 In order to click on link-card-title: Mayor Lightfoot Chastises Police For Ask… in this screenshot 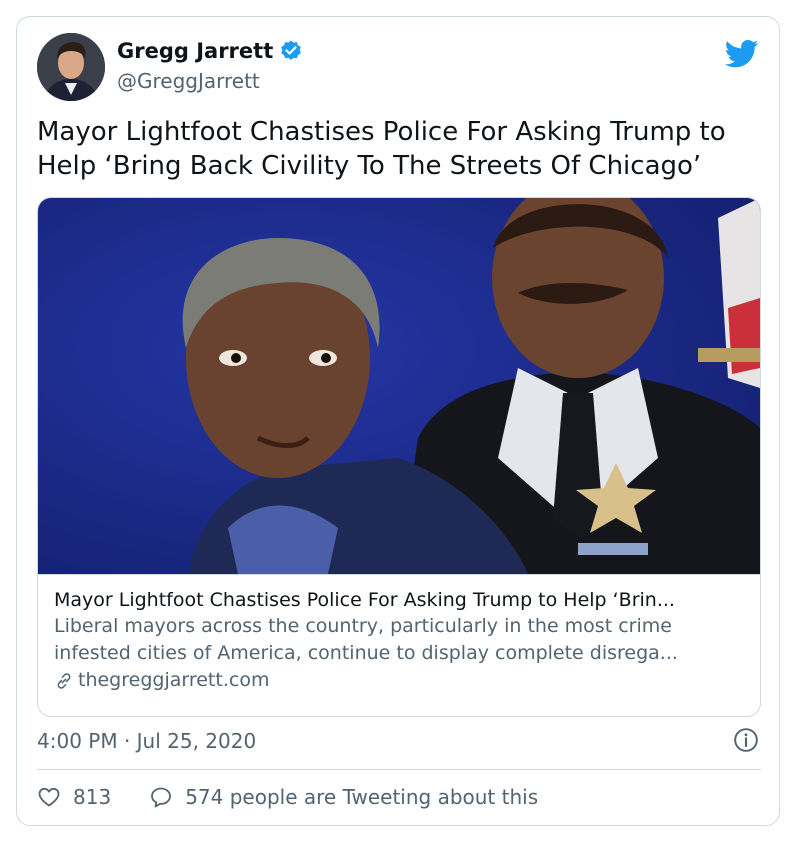, I will do `click(399, 600)`.